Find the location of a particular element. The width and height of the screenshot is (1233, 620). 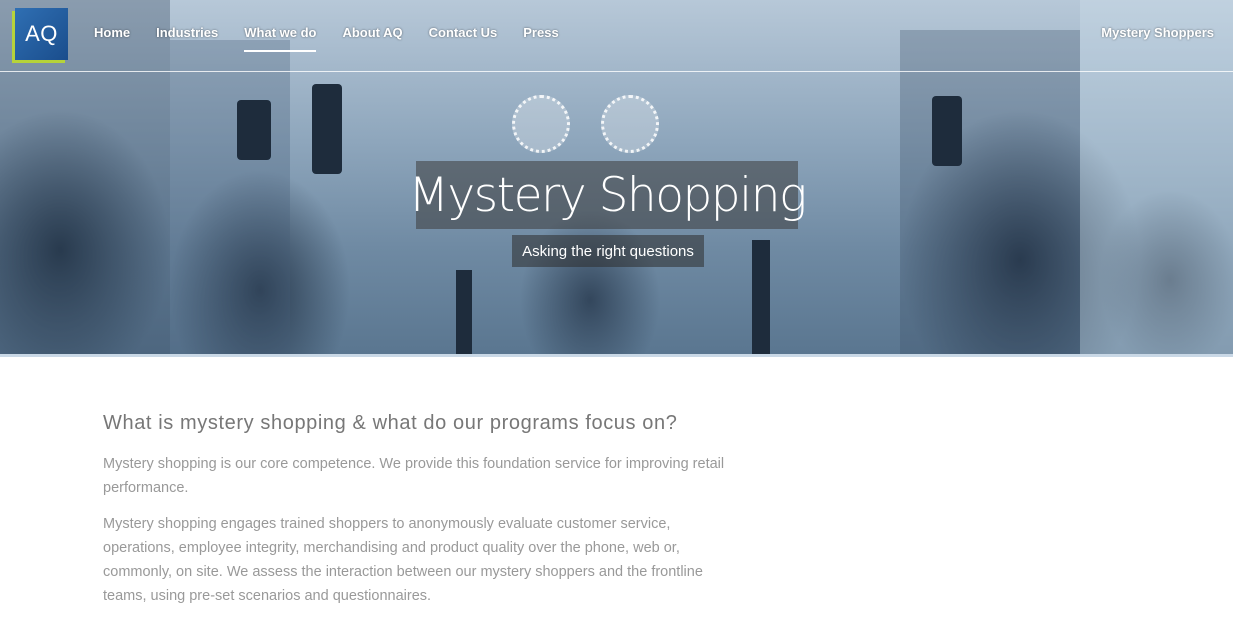

hero-title: Mystery Shopping is located at coordinates (607, 195).